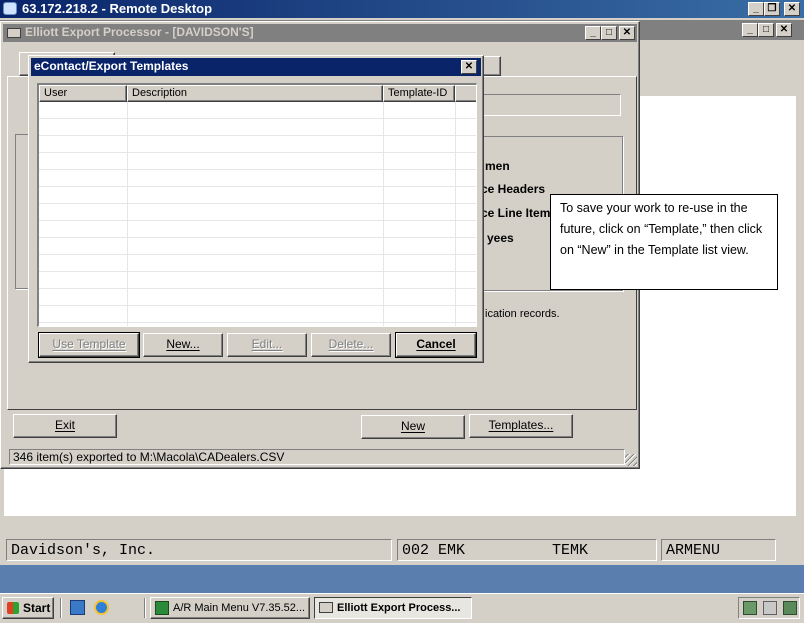 The width and height of the screenshot is (804, 623). I want to click on export-app-icon, so click(326, 607).